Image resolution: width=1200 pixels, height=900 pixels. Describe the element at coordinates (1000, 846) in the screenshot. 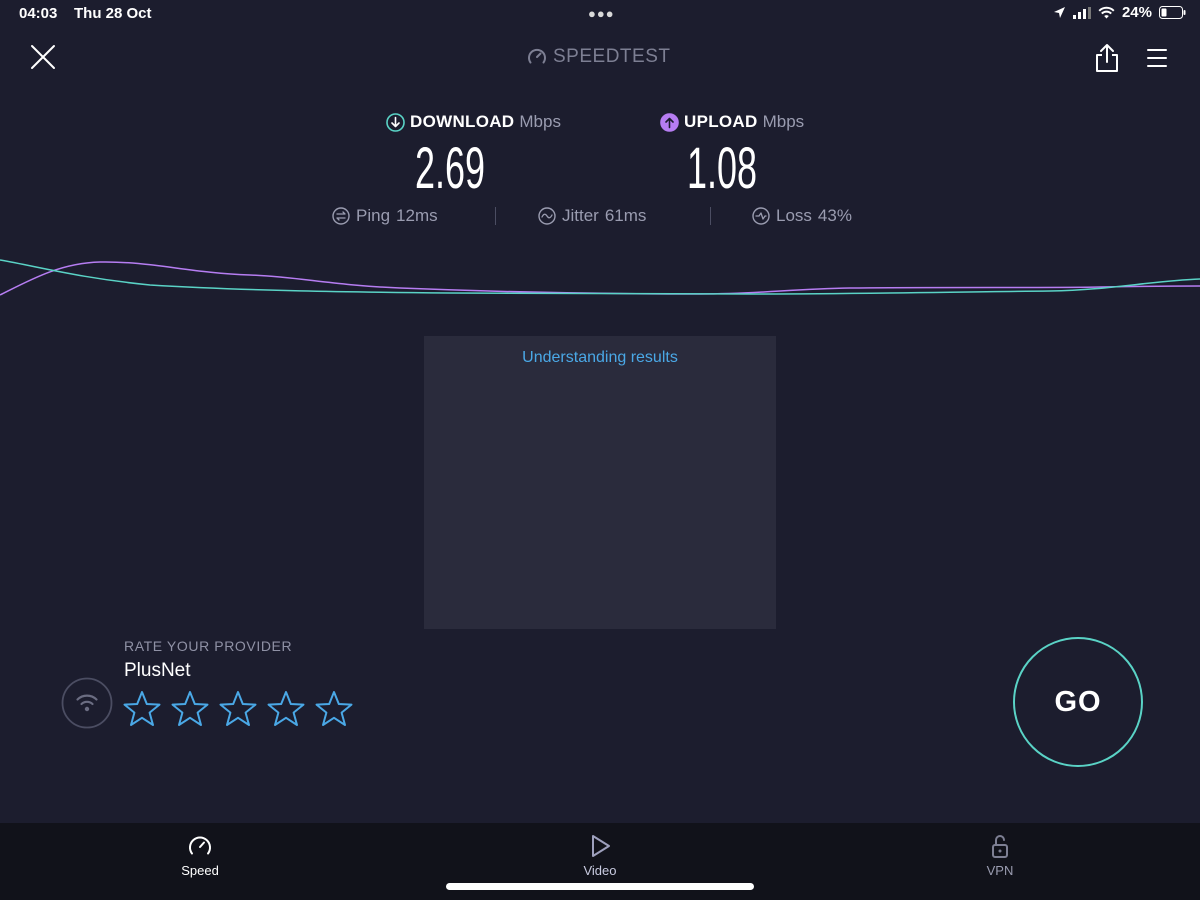

I see `unlock-icon` at that location.